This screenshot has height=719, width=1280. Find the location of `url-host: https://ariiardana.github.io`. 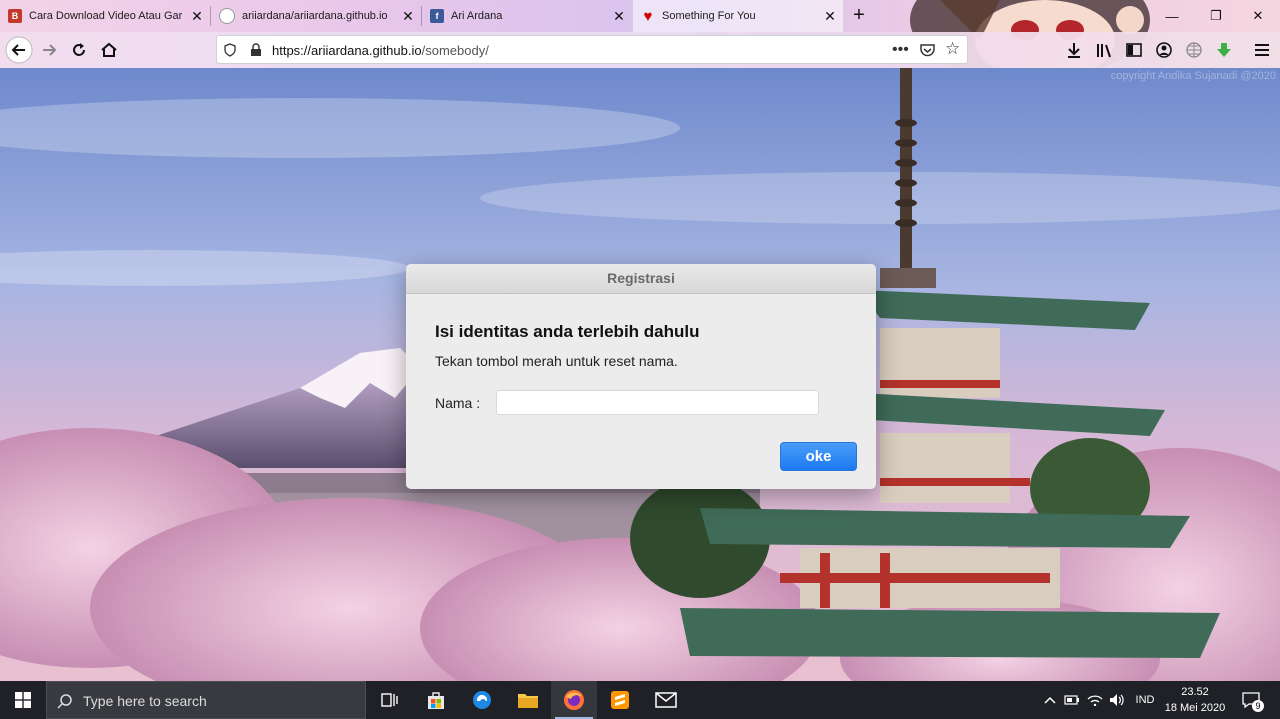

url-host: https://ariiardana.github.io is located at coordinates (347, 50).